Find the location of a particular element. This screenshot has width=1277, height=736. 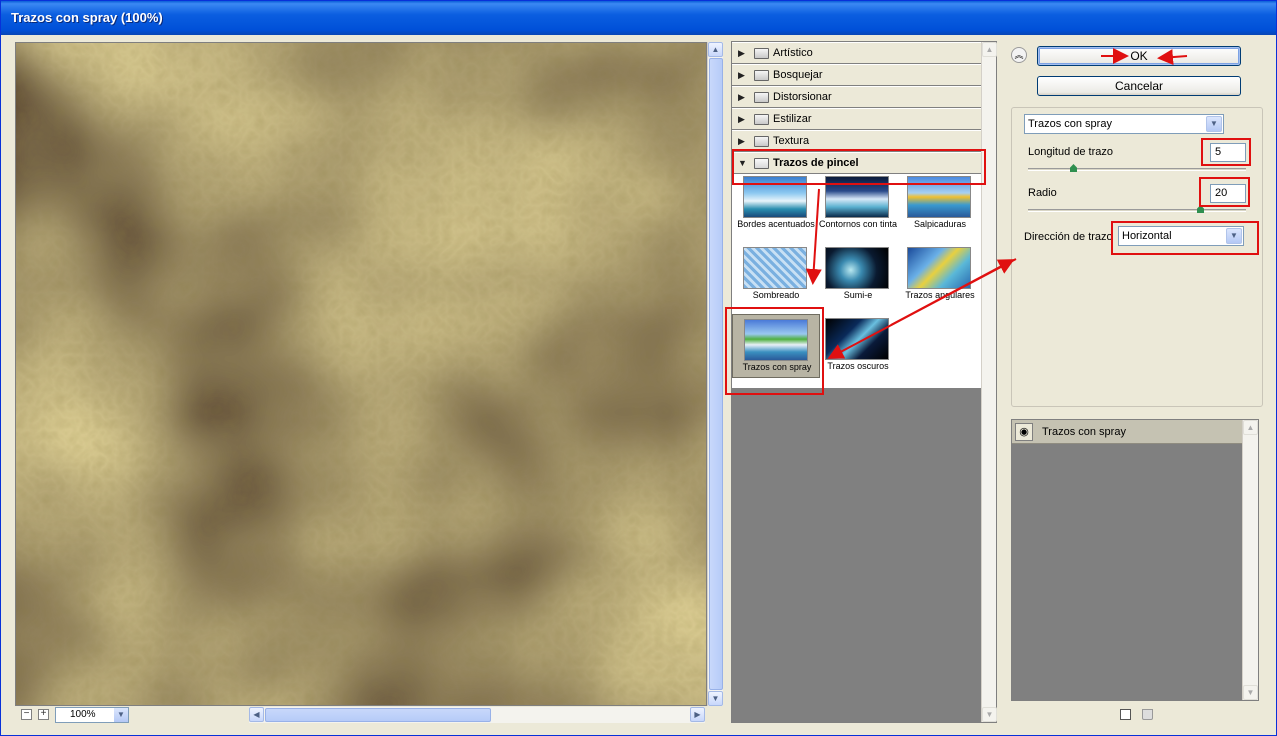

trash-icon is located at coordinates (1147, 714).